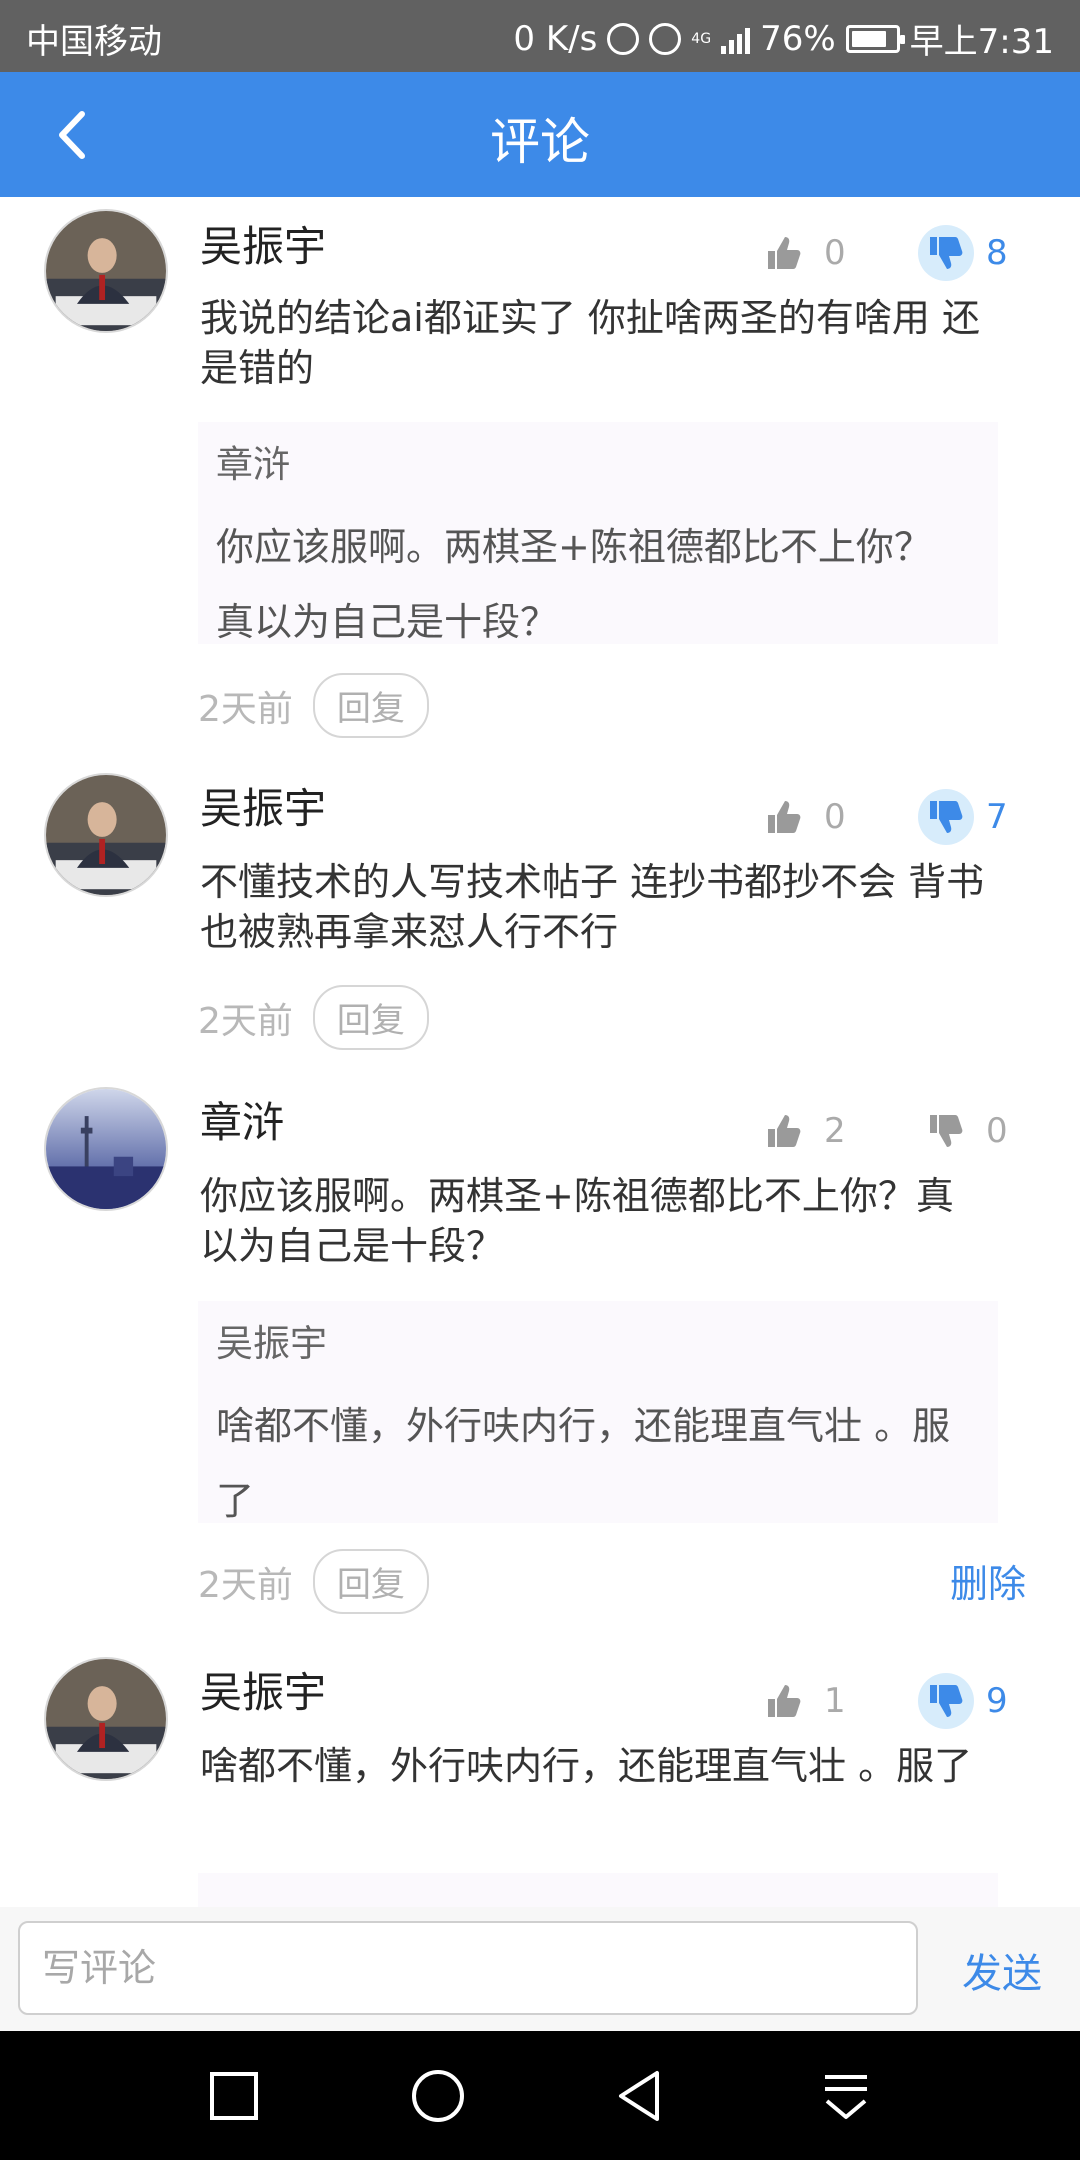 Image resolution: width=1080 pixels, height=2160 pixels. I want to click on page-title: 评论, so click(540, 142).